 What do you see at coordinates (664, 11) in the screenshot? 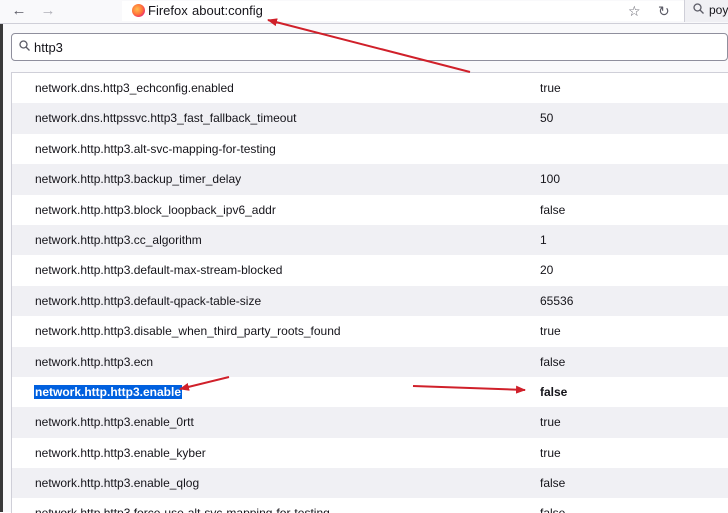
I see `reload-icon: ↻` at bounding box center [664, 11].